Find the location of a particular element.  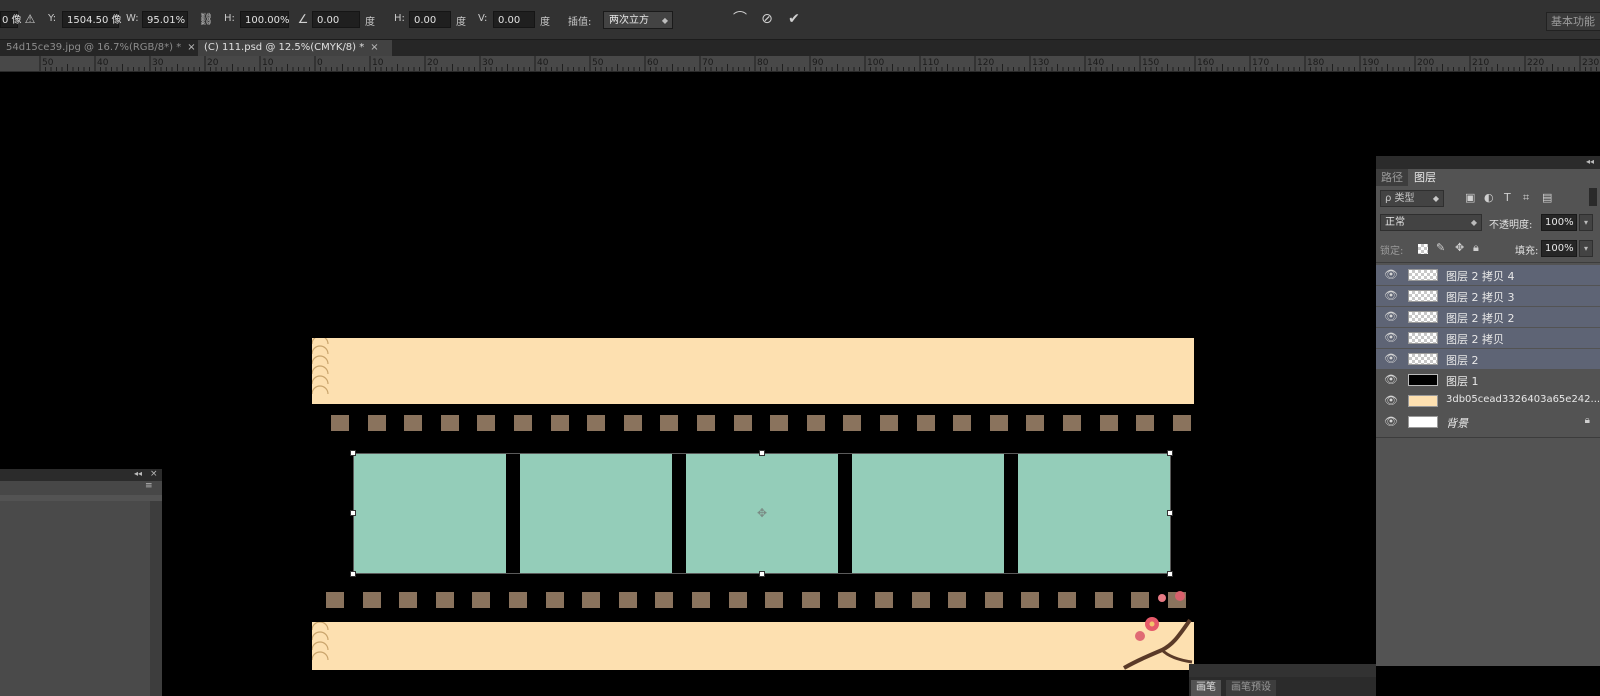

tab-paths: 路径 is located at coordinates (1392, 177).